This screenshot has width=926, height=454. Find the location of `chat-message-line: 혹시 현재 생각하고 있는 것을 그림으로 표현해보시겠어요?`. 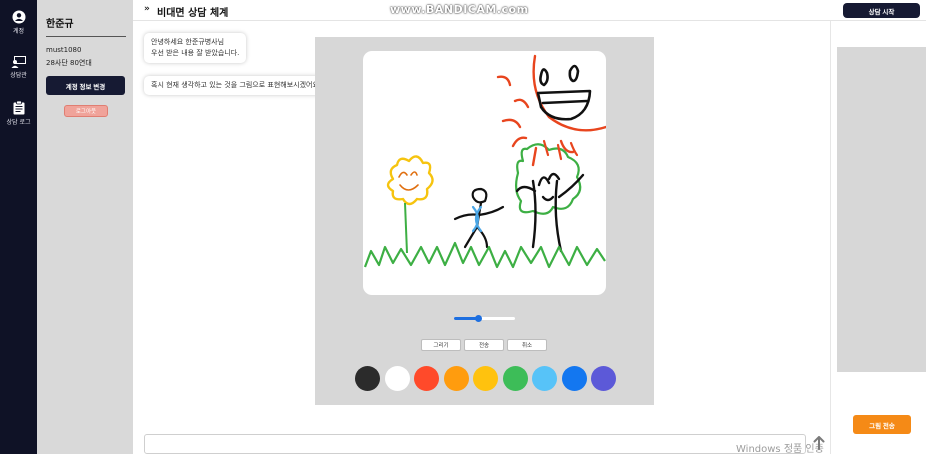

chat-message-line: 혹시 현재 생각하고 있는 것을 그림으로 표현해보시겠어요? is located at coordinates (237, 85).